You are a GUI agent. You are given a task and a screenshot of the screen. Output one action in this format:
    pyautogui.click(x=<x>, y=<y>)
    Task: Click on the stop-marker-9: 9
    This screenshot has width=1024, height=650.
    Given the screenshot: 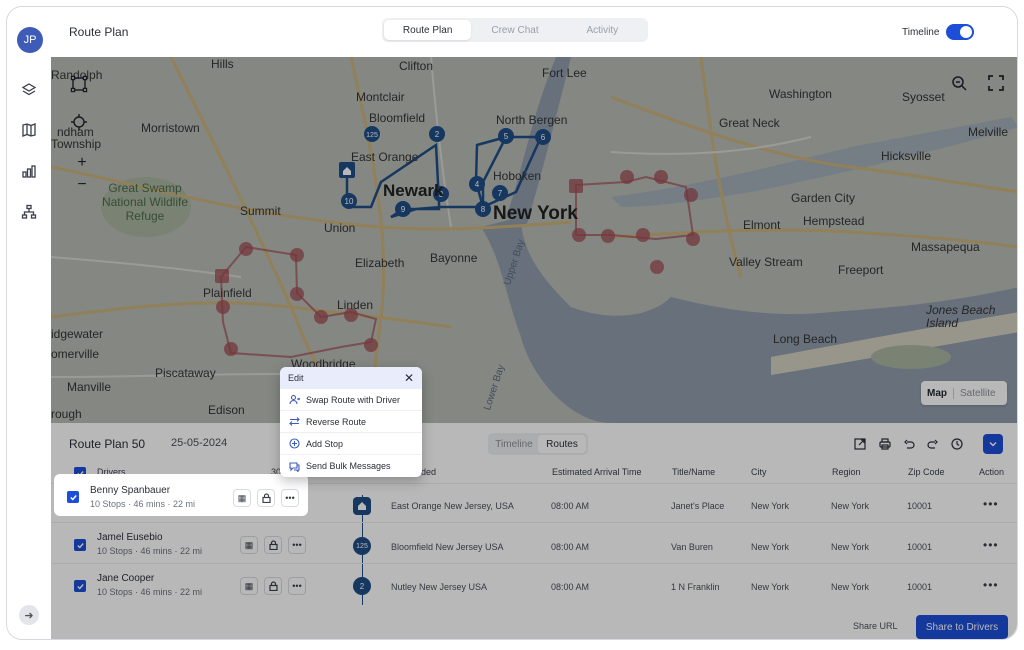 What is the action you would take?
    pyautogui.click(x=403, y=209)
    